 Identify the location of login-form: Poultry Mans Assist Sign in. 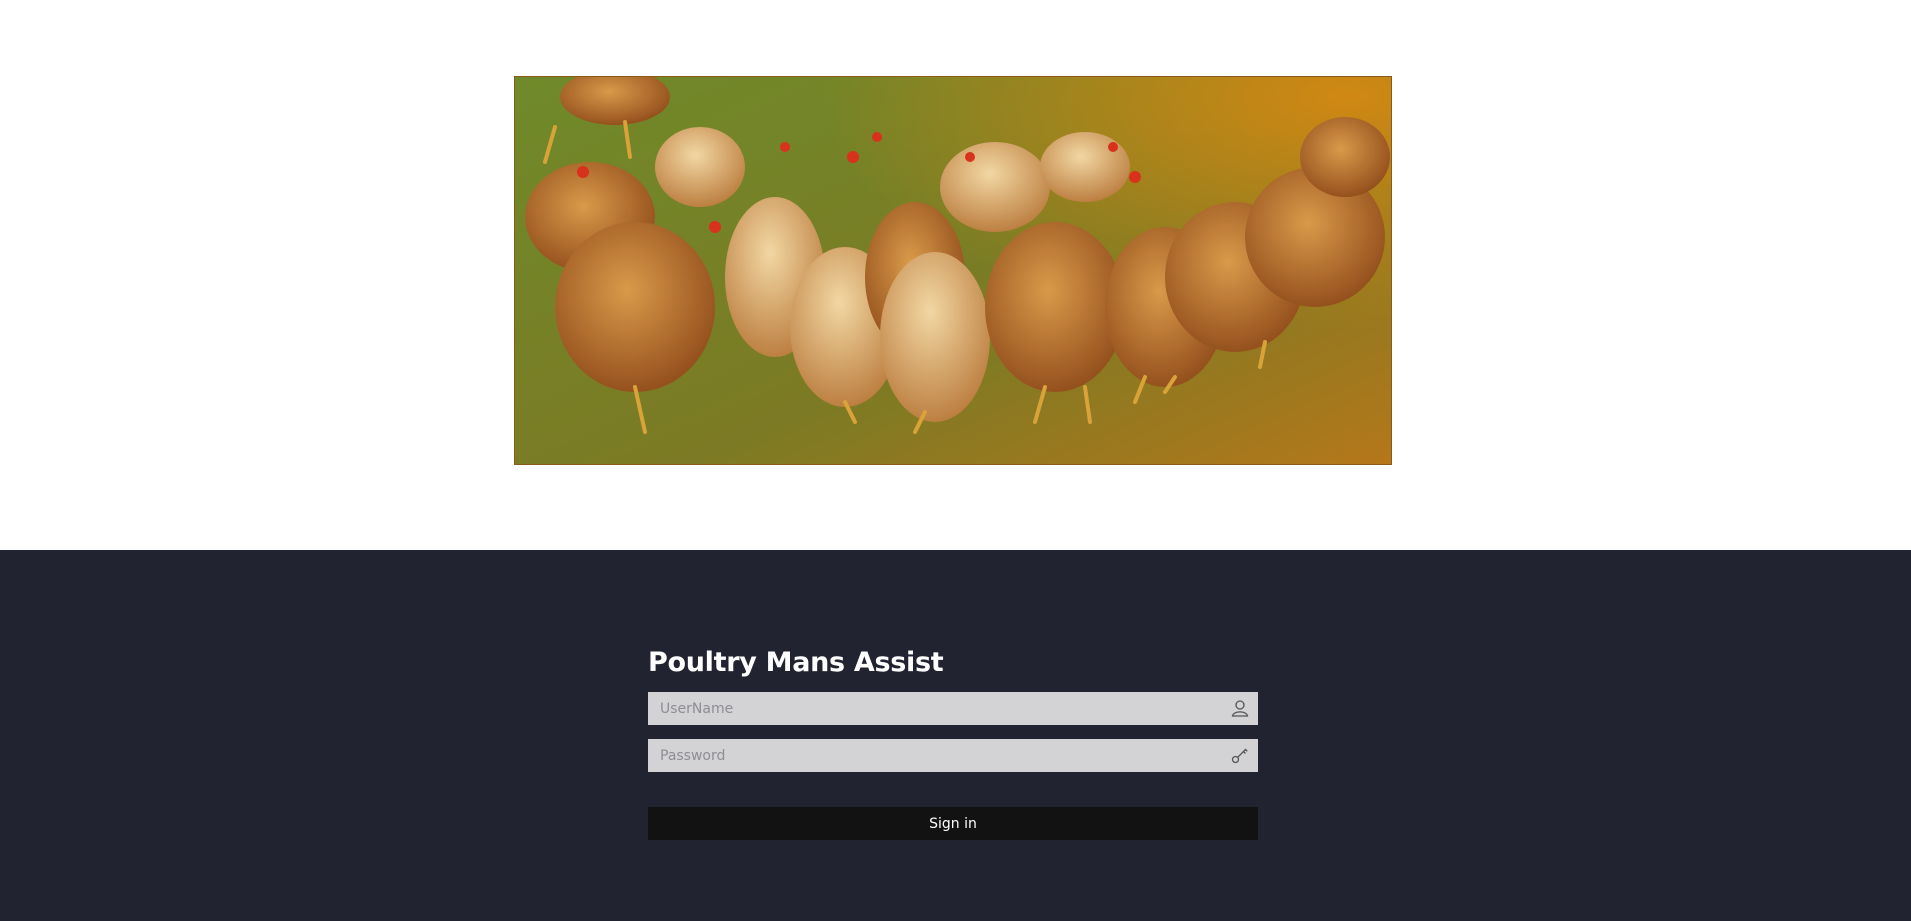
(953, 742).